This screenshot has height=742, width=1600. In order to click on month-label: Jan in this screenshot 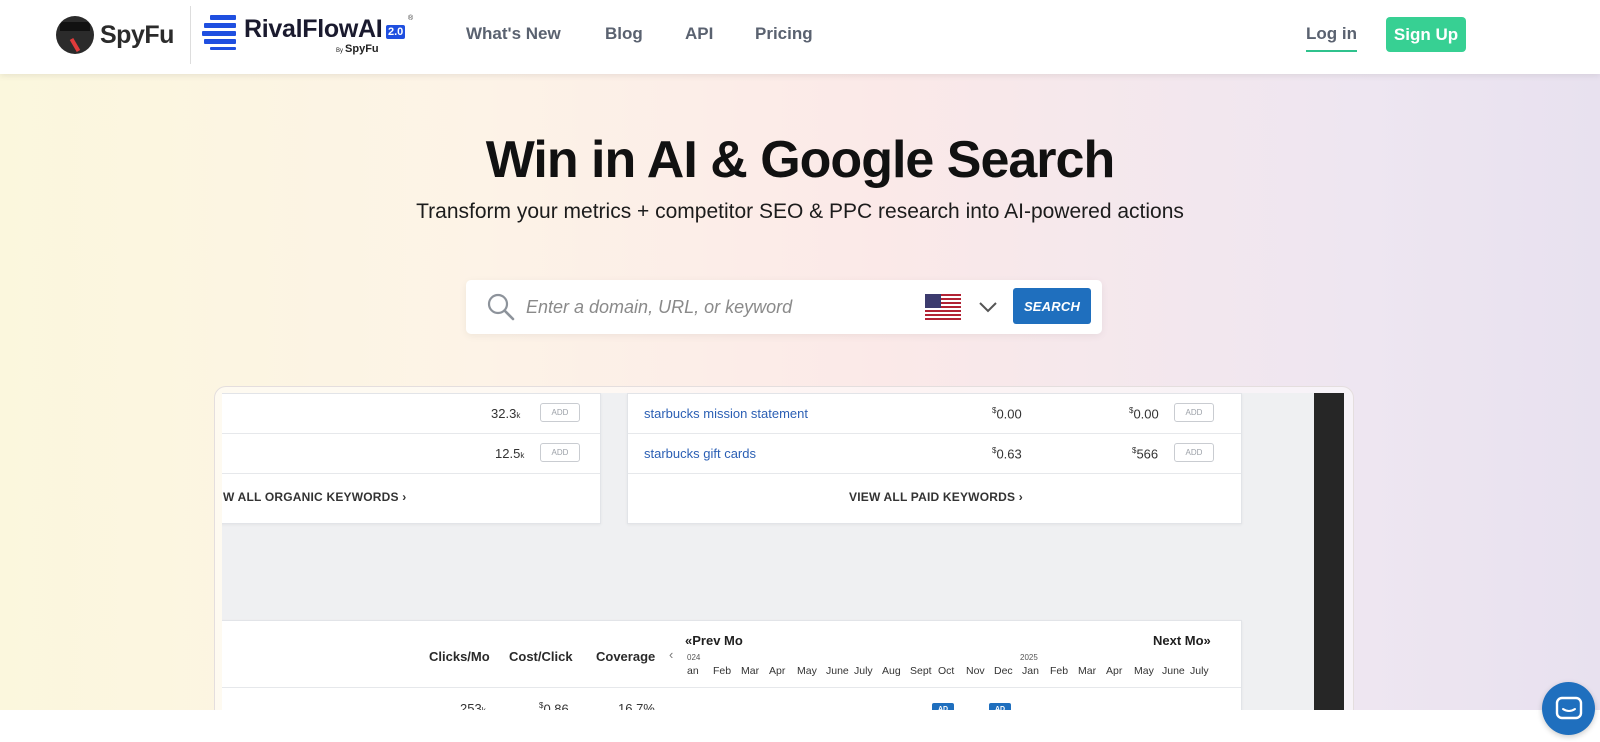, I will do `click(1030, 671)`.